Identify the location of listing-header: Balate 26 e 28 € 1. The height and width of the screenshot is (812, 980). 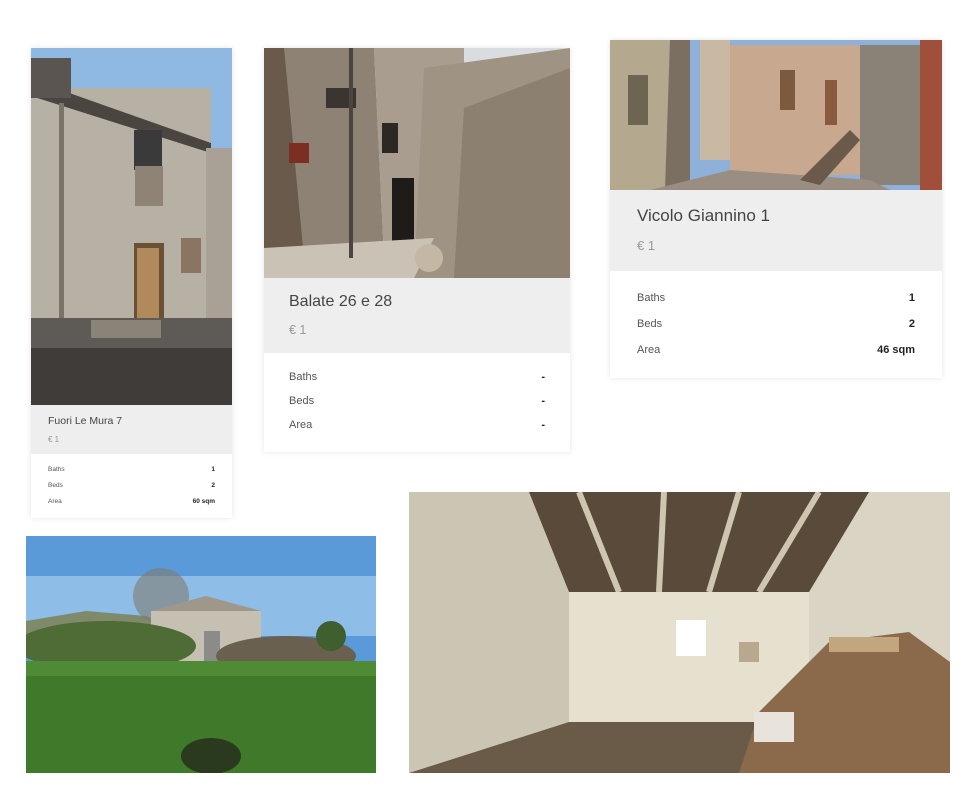
(417, 315).